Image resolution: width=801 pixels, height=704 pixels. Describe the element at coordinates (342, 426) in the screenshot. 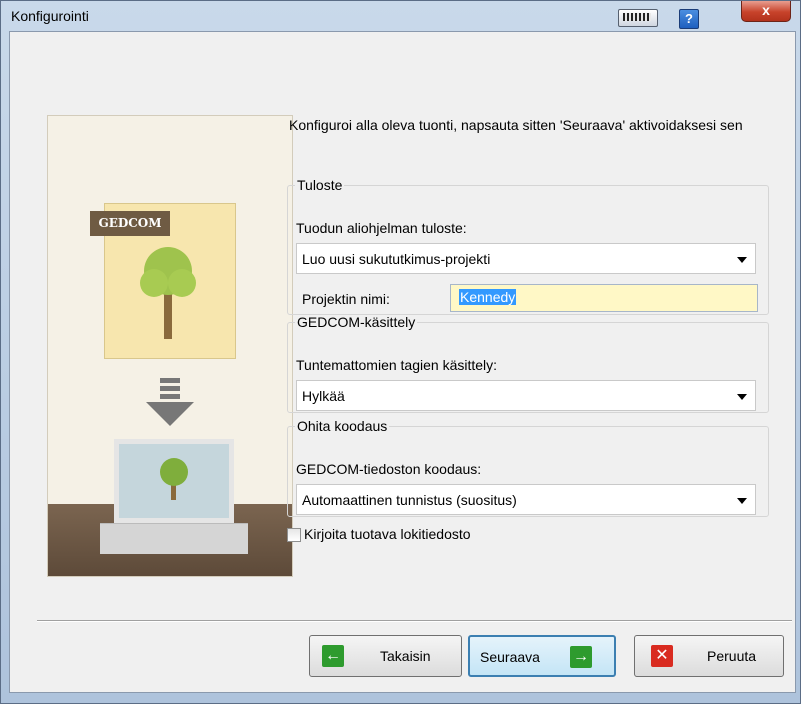

I see `encoding-group-legend: Ohita koodaus` at that location.